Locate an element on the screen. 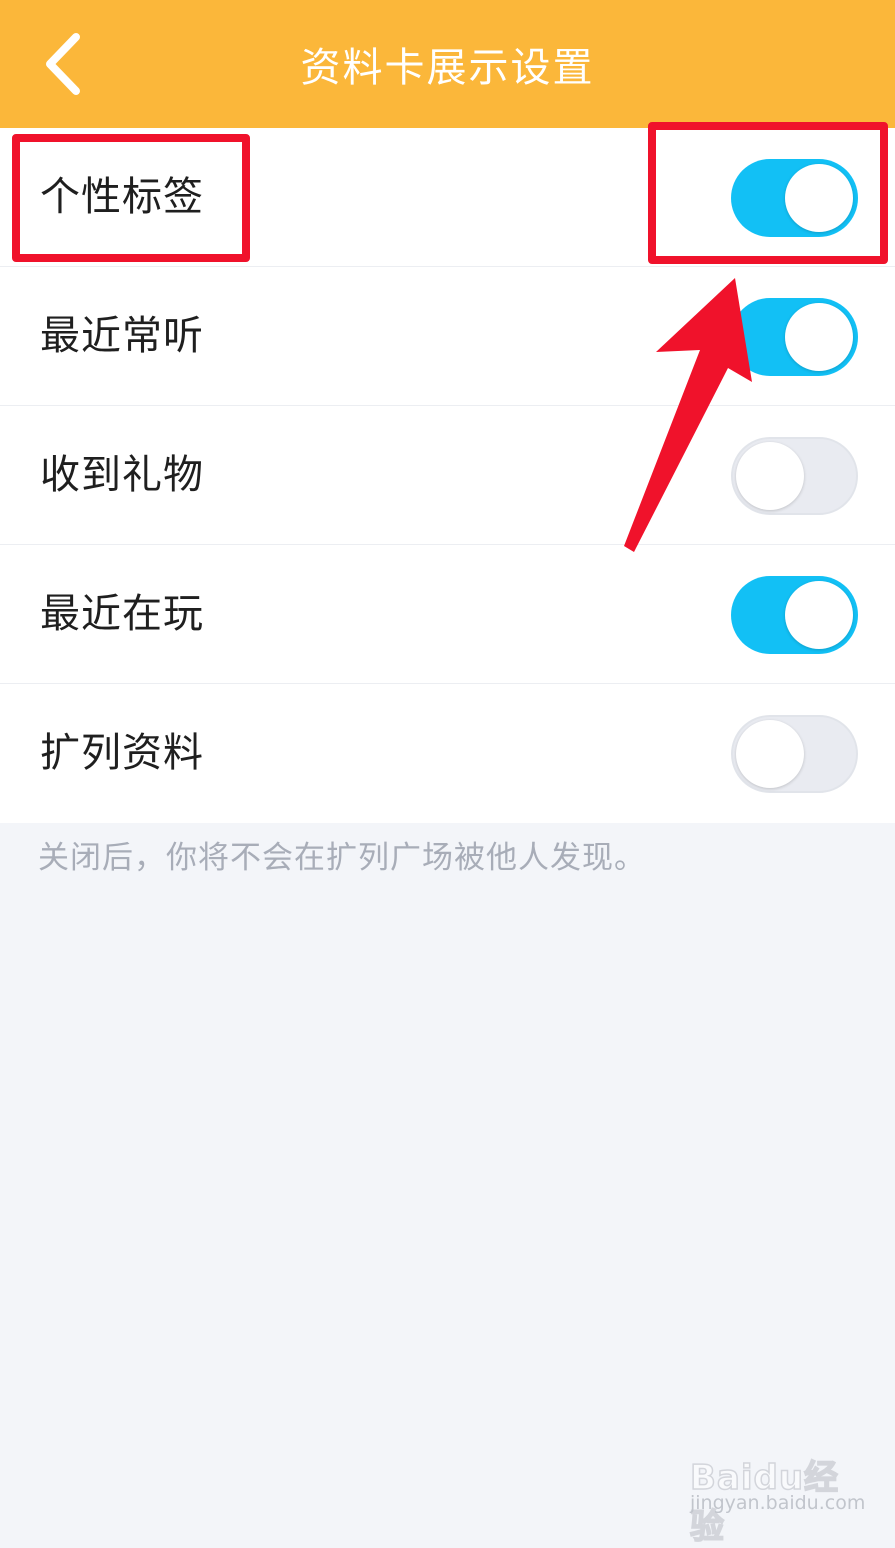 This screenshot has height=1548, width=895. setting-row-recently-listened: 最近常听 is located at coordinates (447, 336).